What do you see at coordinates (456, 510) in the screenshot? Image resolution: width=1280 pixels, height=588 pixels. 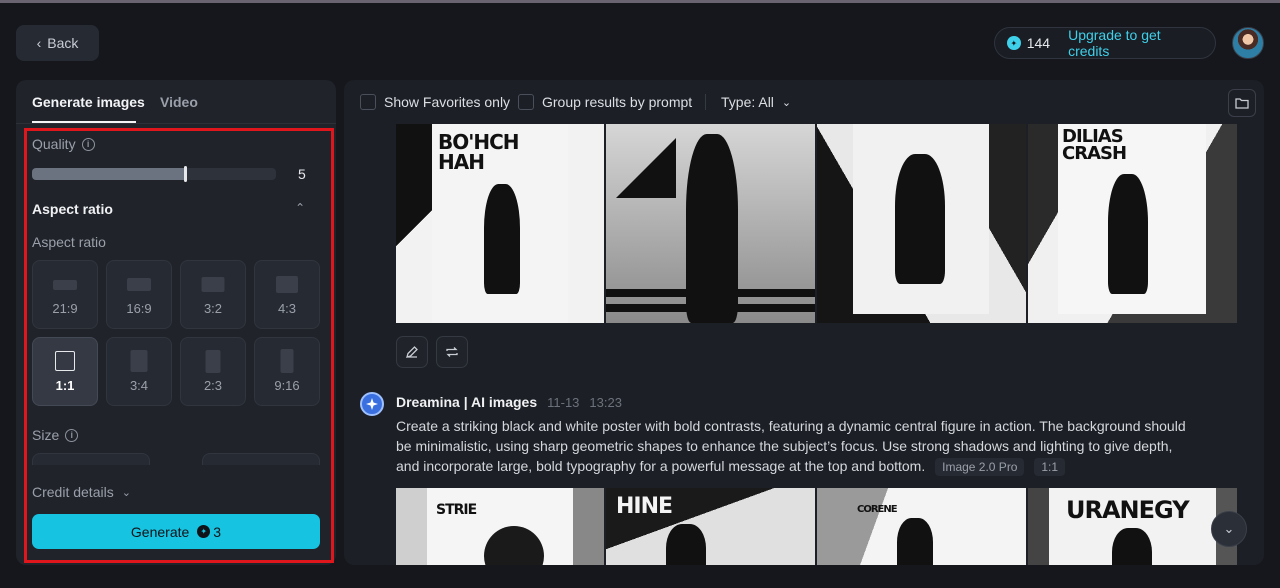 I see `poster-typography: STRIE` at bounding box center [456, 510].